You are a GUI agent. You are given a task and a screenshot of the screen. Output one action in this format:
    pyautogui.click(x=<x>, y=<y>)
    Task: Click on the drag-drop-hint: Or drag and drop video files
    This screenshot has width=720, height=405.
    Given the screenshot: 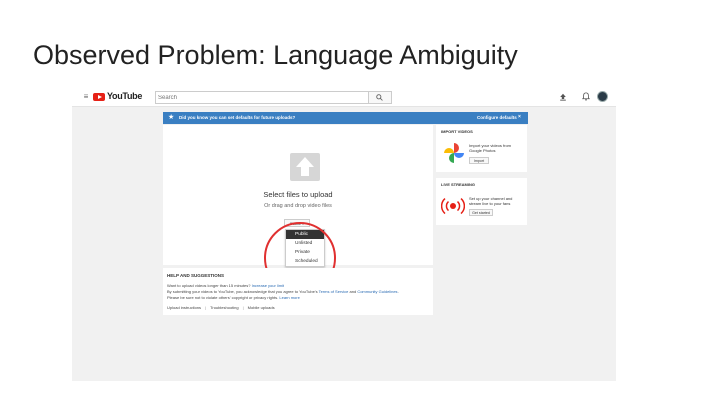 What is the action you would take?
    pyautogui.click(x=298, y=206)
    